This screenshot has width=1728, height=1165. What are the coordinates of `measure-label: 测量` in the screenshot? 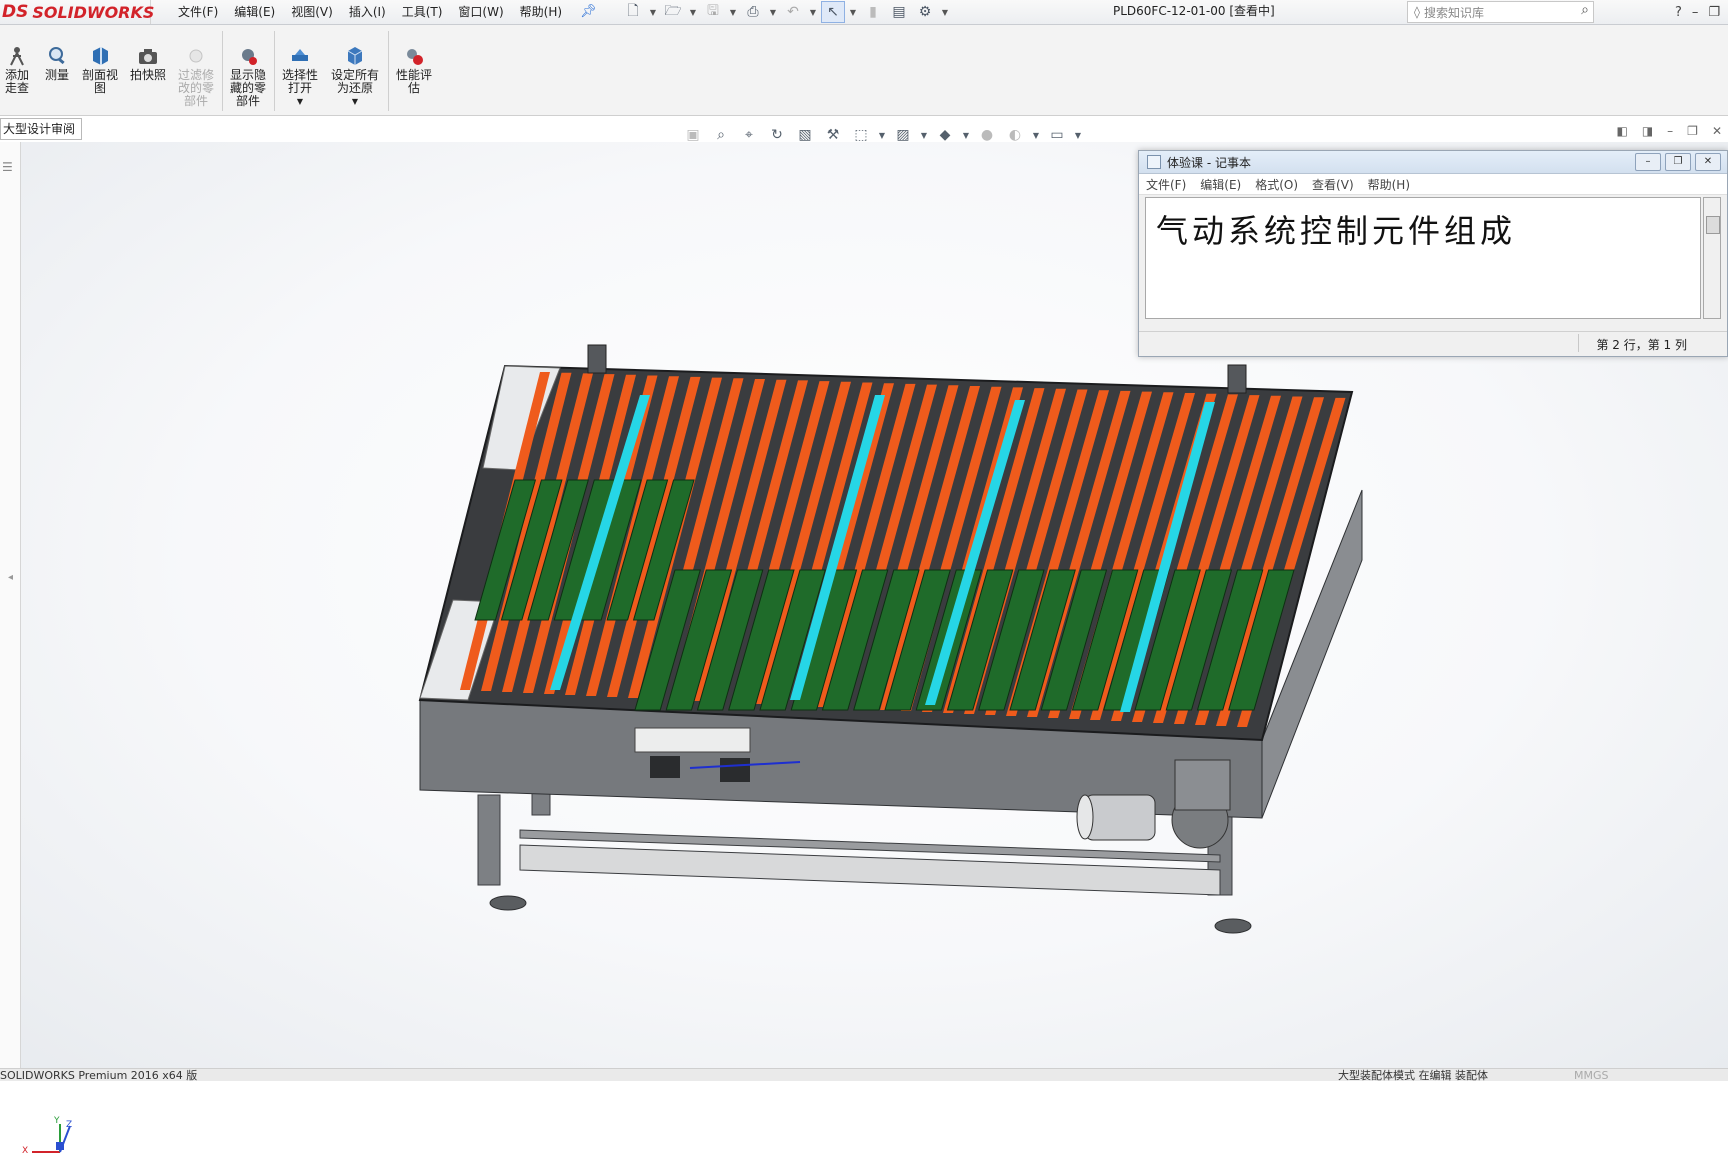 It's located at (56, 75).